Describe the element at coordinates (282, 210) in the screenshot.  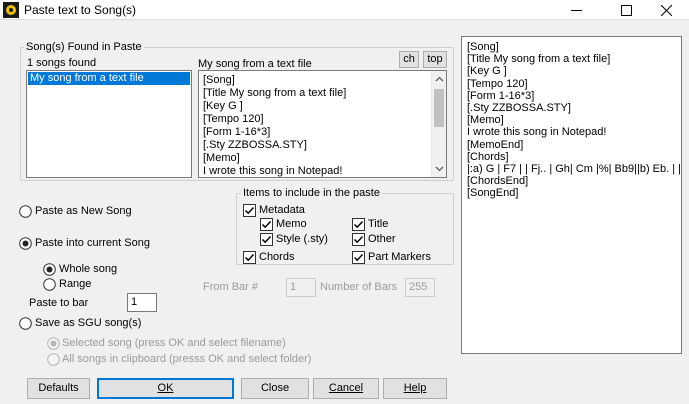
I see `metadata-label: Metadata` at that location.